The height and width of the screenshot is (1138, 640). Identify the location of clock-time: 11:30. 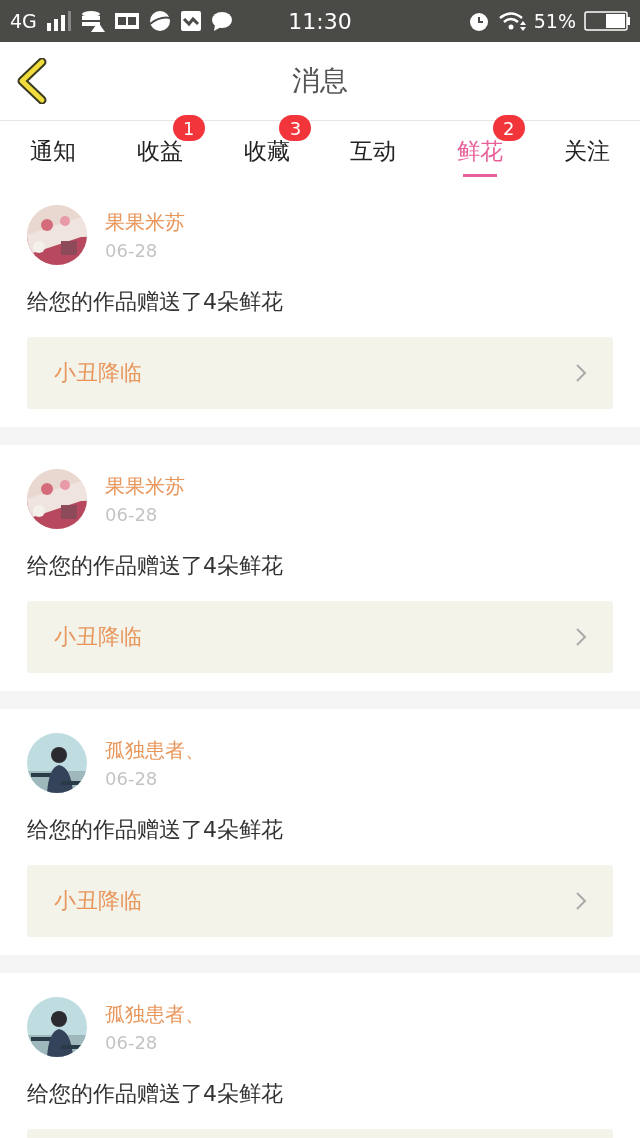
(320, 21).